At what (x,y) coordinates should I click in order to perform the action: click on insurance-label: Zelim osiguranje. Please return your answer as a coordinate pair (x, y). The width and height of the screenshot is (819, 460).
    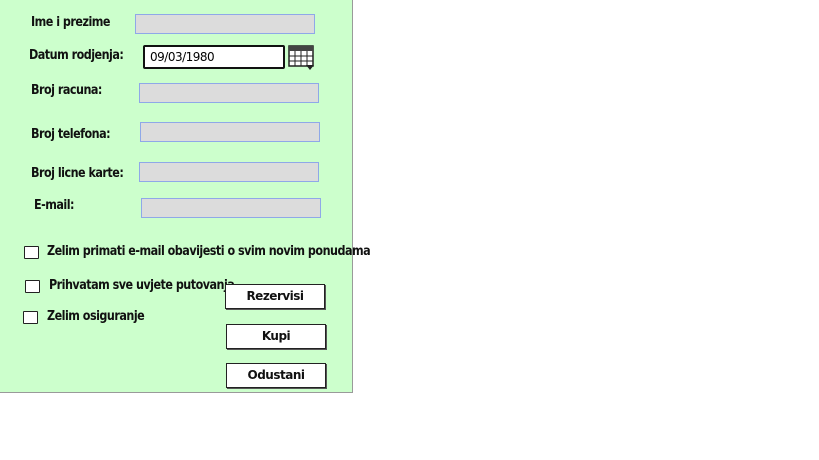
    Looking at the image, I should click on (96, 316).